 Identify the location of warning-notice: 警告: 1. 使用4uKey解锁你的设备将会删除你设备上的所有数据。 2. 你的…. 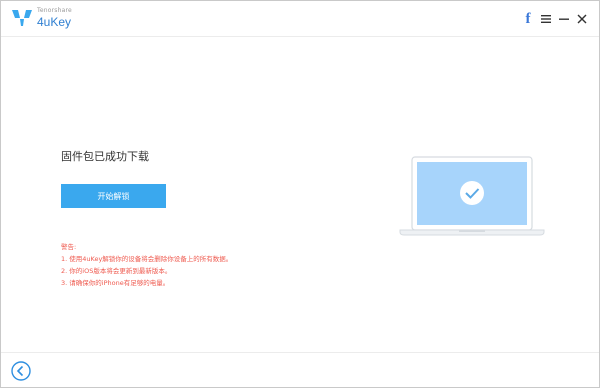
(146, 265).